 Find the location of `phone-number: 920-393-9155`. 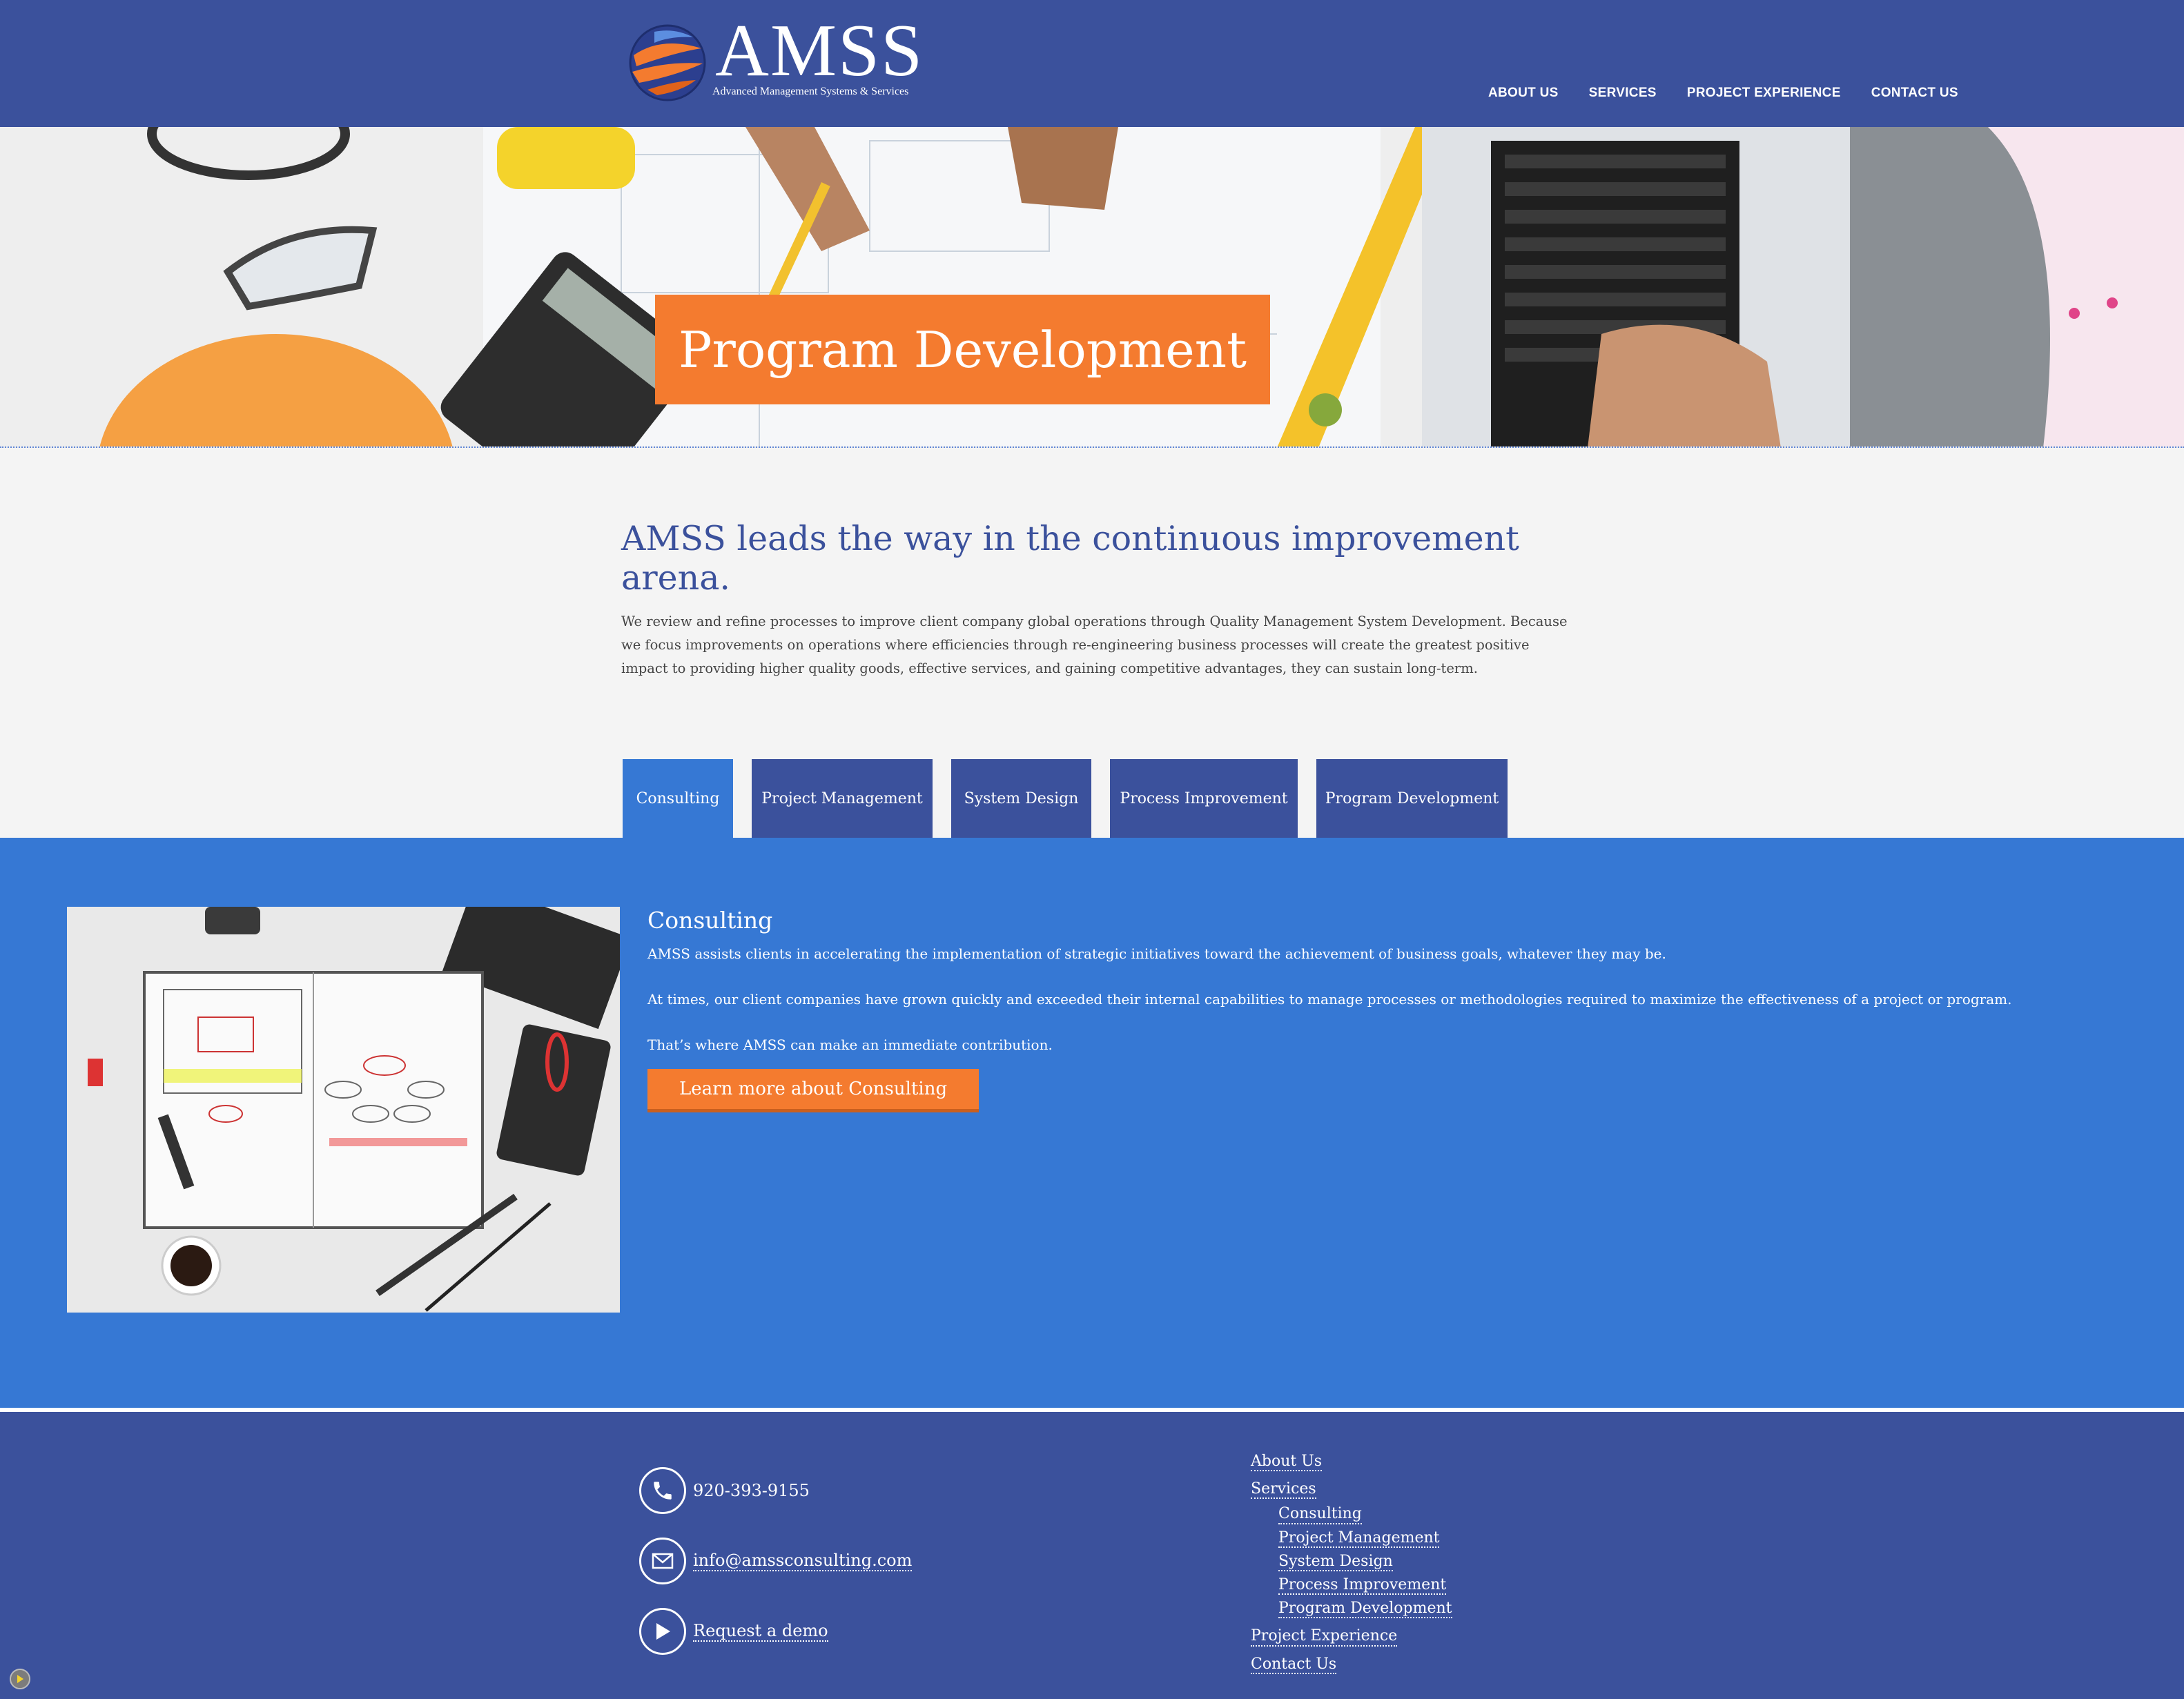

phone-number: 920-393-9155 is located at coordinates (751, 1490).